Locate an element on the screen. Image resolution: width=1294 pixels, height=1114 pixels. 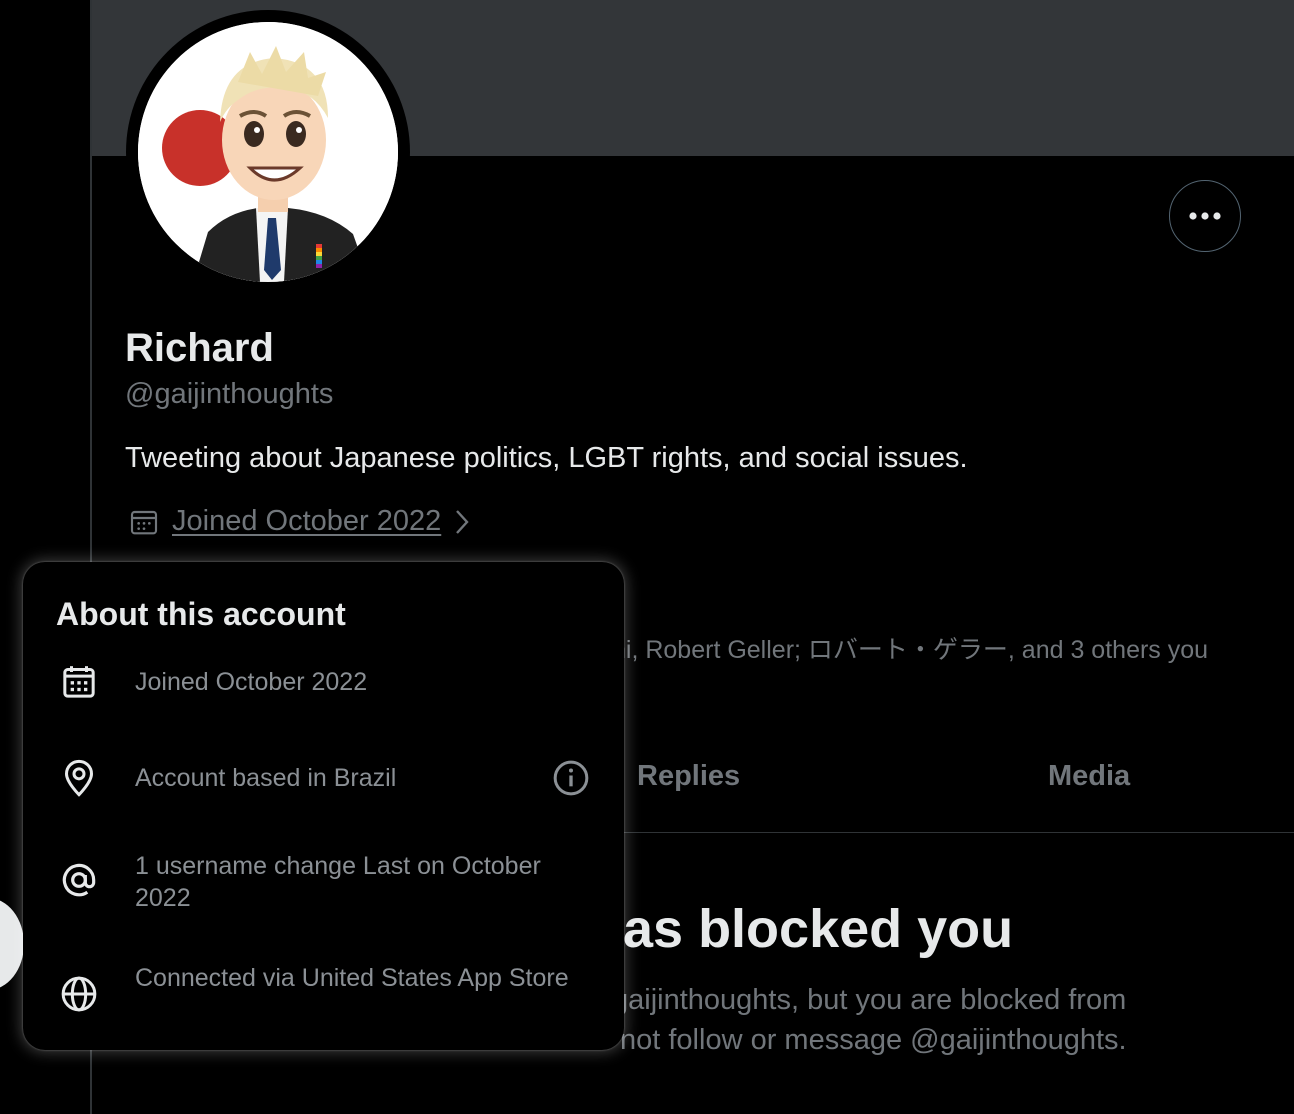
globe-icon is located at coordinates (79, 994).